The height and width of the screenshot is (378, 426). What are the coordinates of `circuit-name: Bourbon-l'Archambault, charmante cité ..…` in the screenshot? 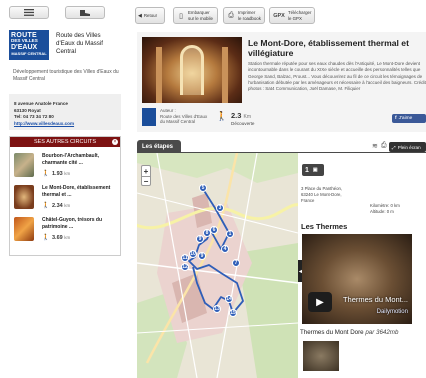 It's located at (71, 159).